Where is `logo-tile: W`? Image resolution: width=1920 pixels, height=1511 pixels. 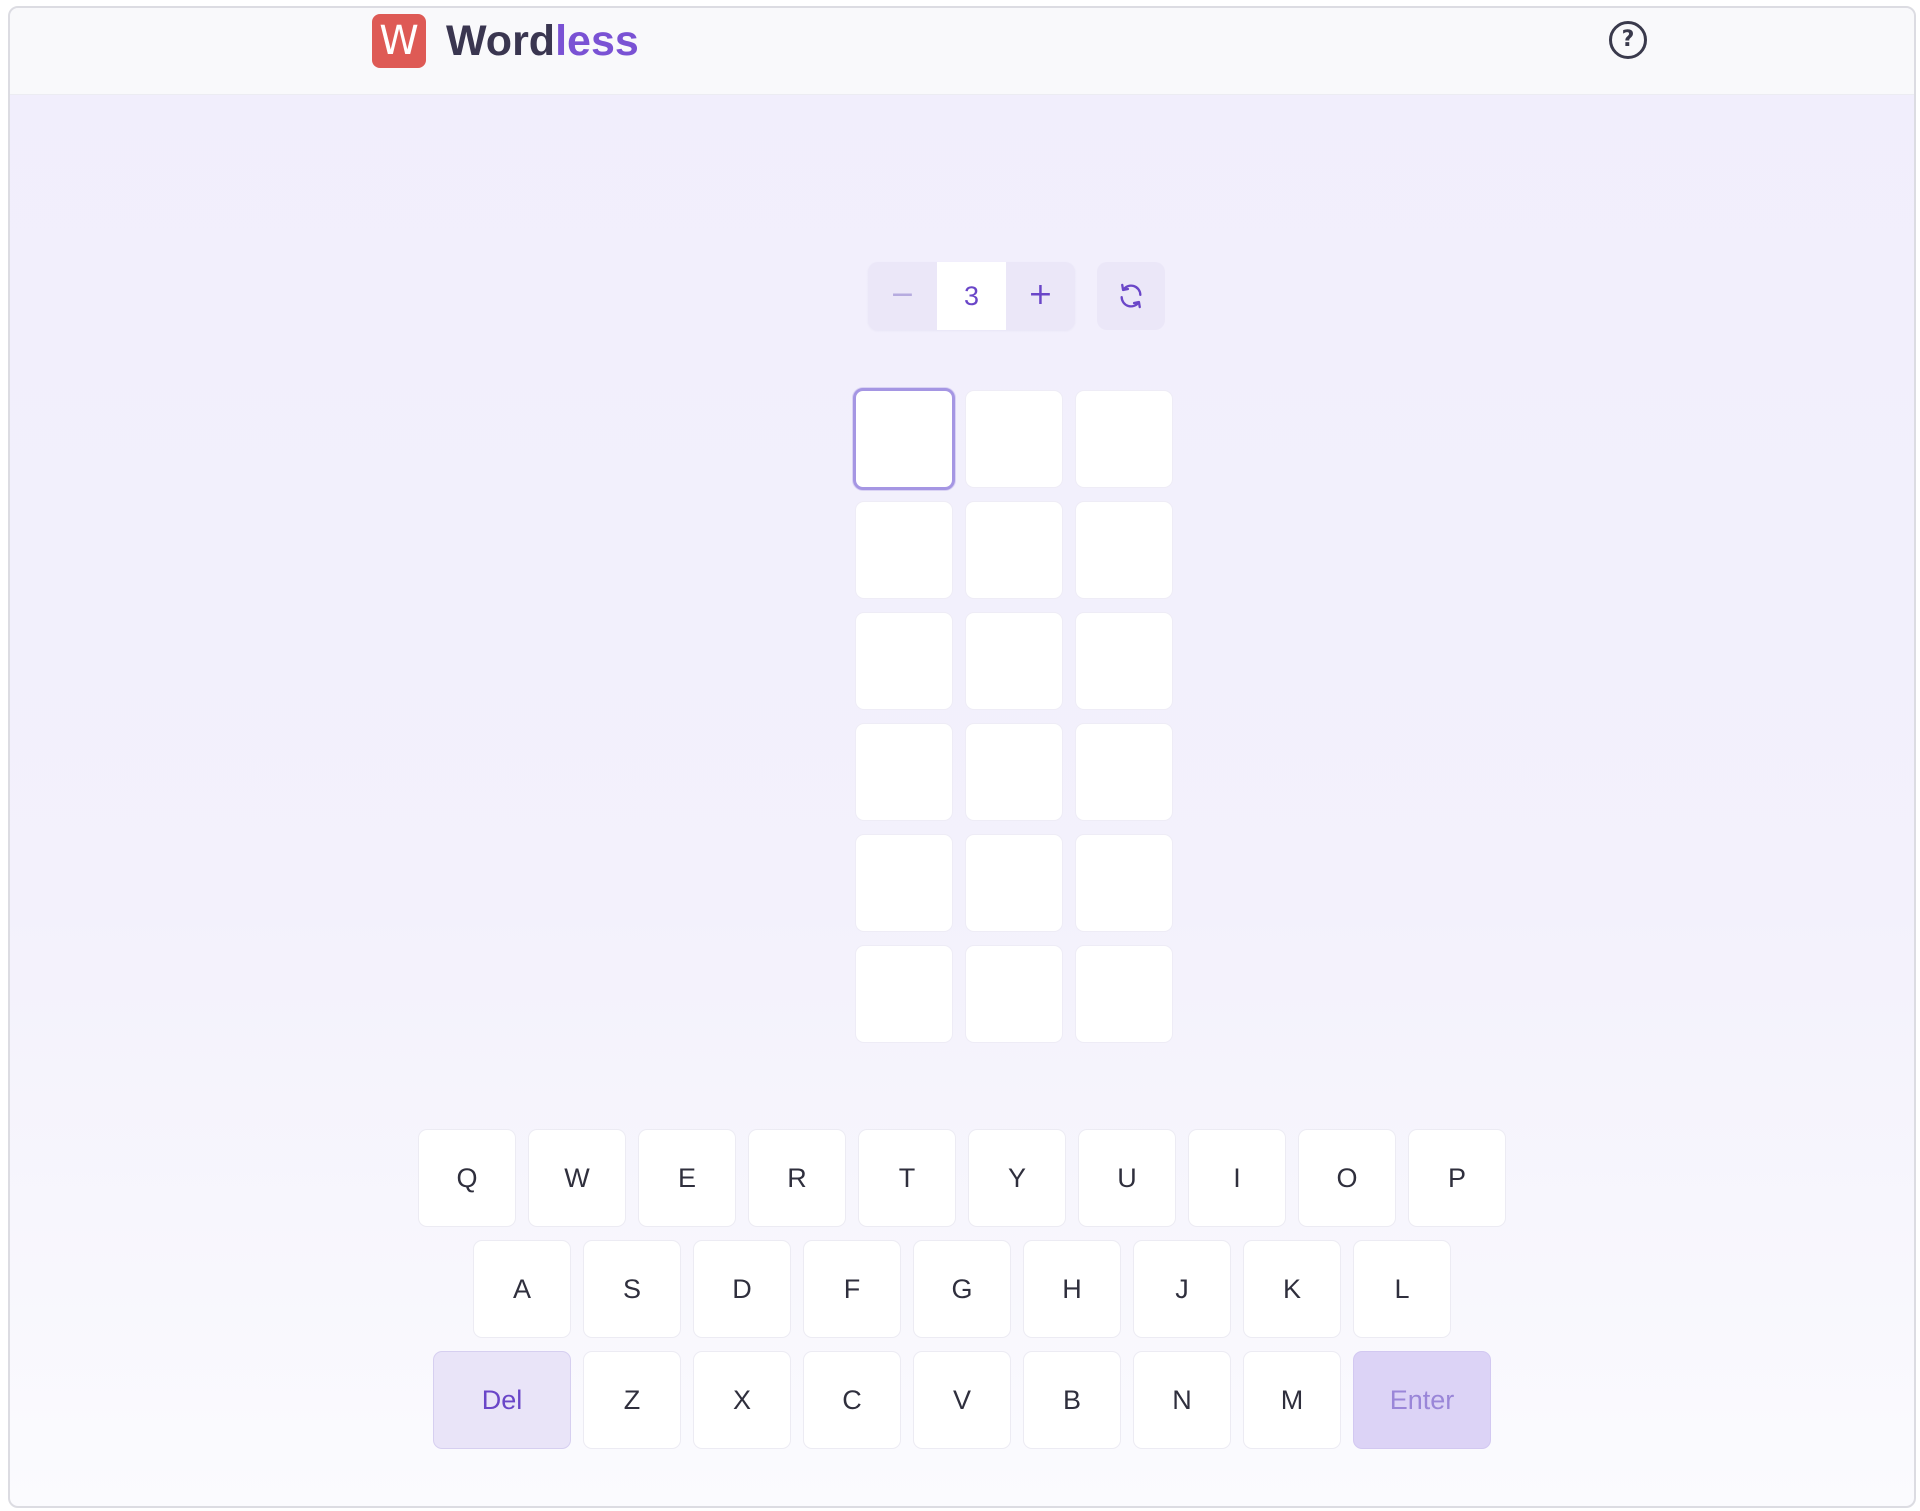 logo-tile: W is located at coordinates (399, 41).